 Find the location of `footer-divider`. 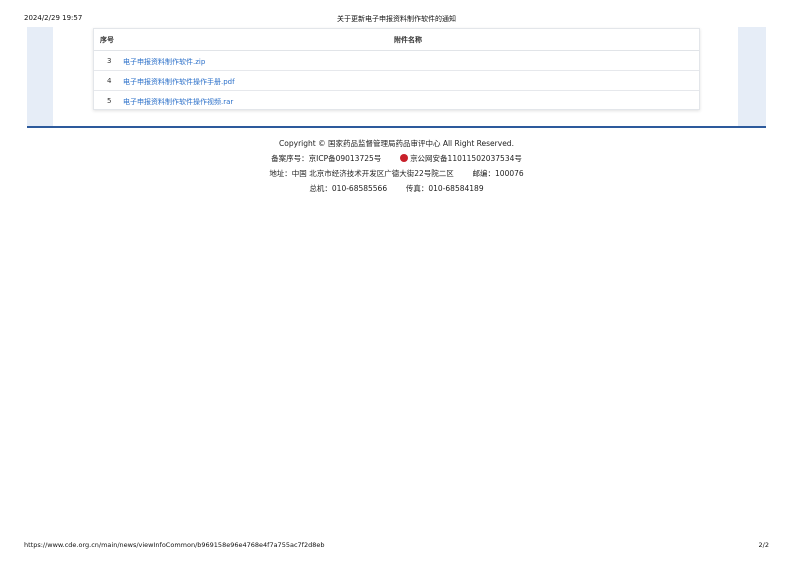

footer-divider is located at coordinates (396, 127).